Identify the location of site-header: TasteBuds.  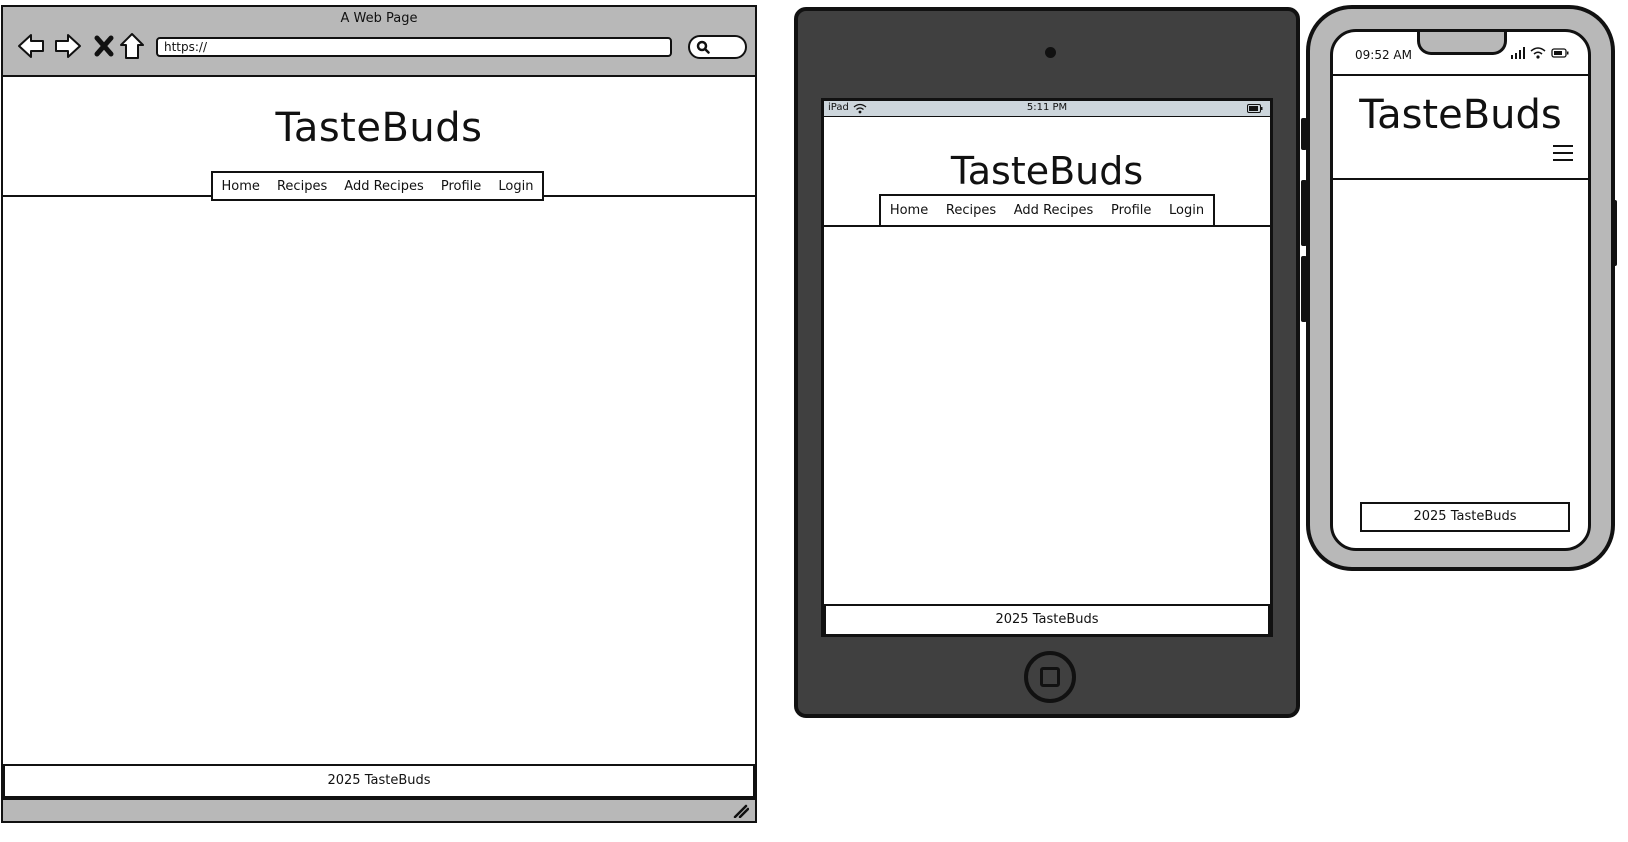
(1460, 127).